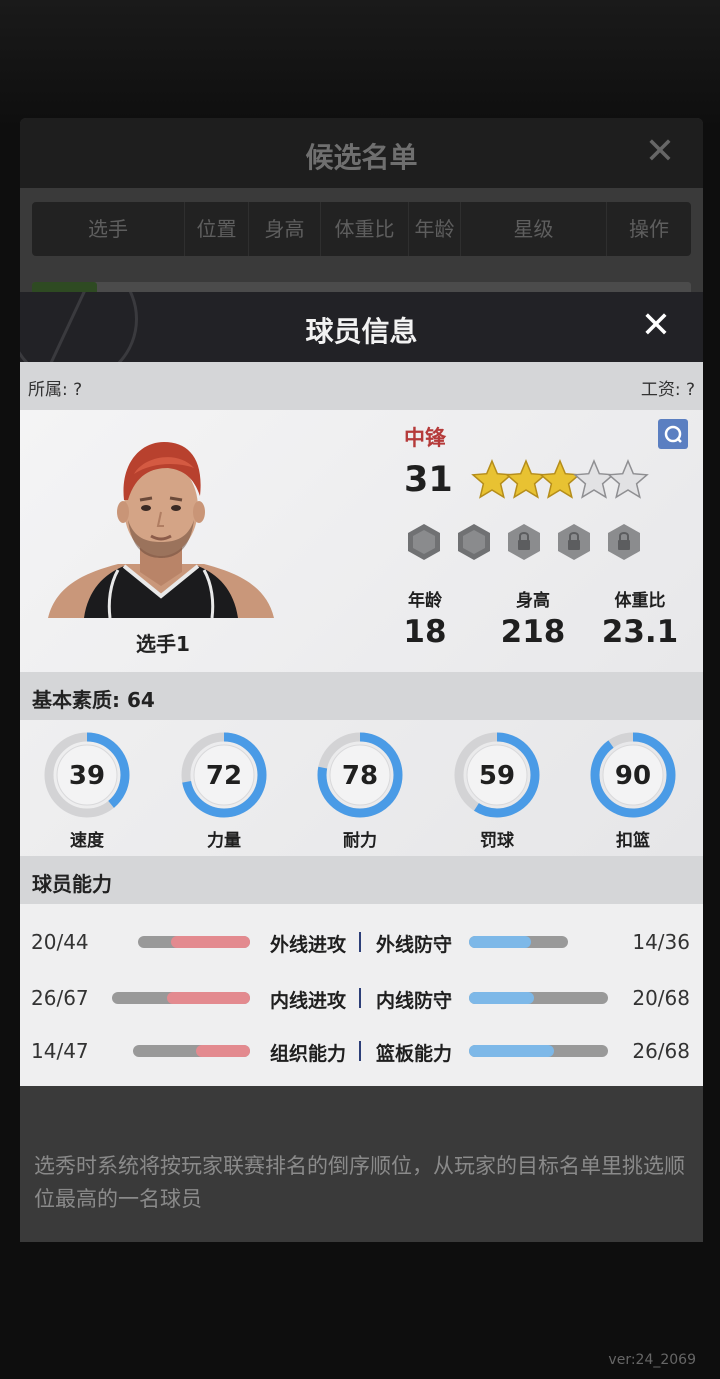 The width and height of the screenshot is (720, 1379). What do you see at coordinates (161, 530) in the screenshot?
I see `player-portrait` at bounding box center [161, 530].